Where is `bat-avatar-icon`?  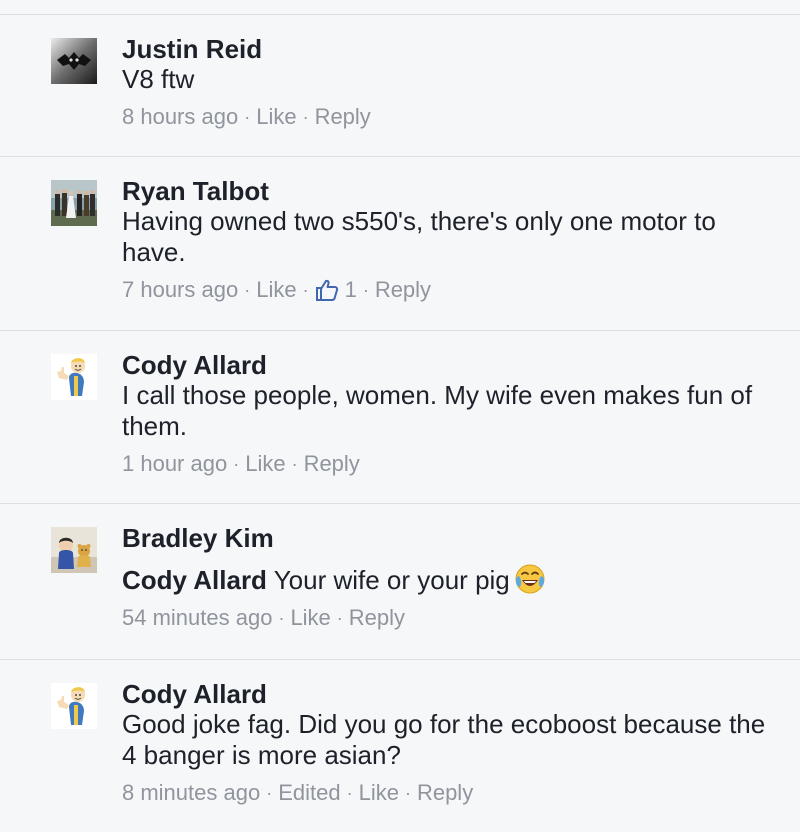 bat-avatar-icon is located at coordinates (74, 61).